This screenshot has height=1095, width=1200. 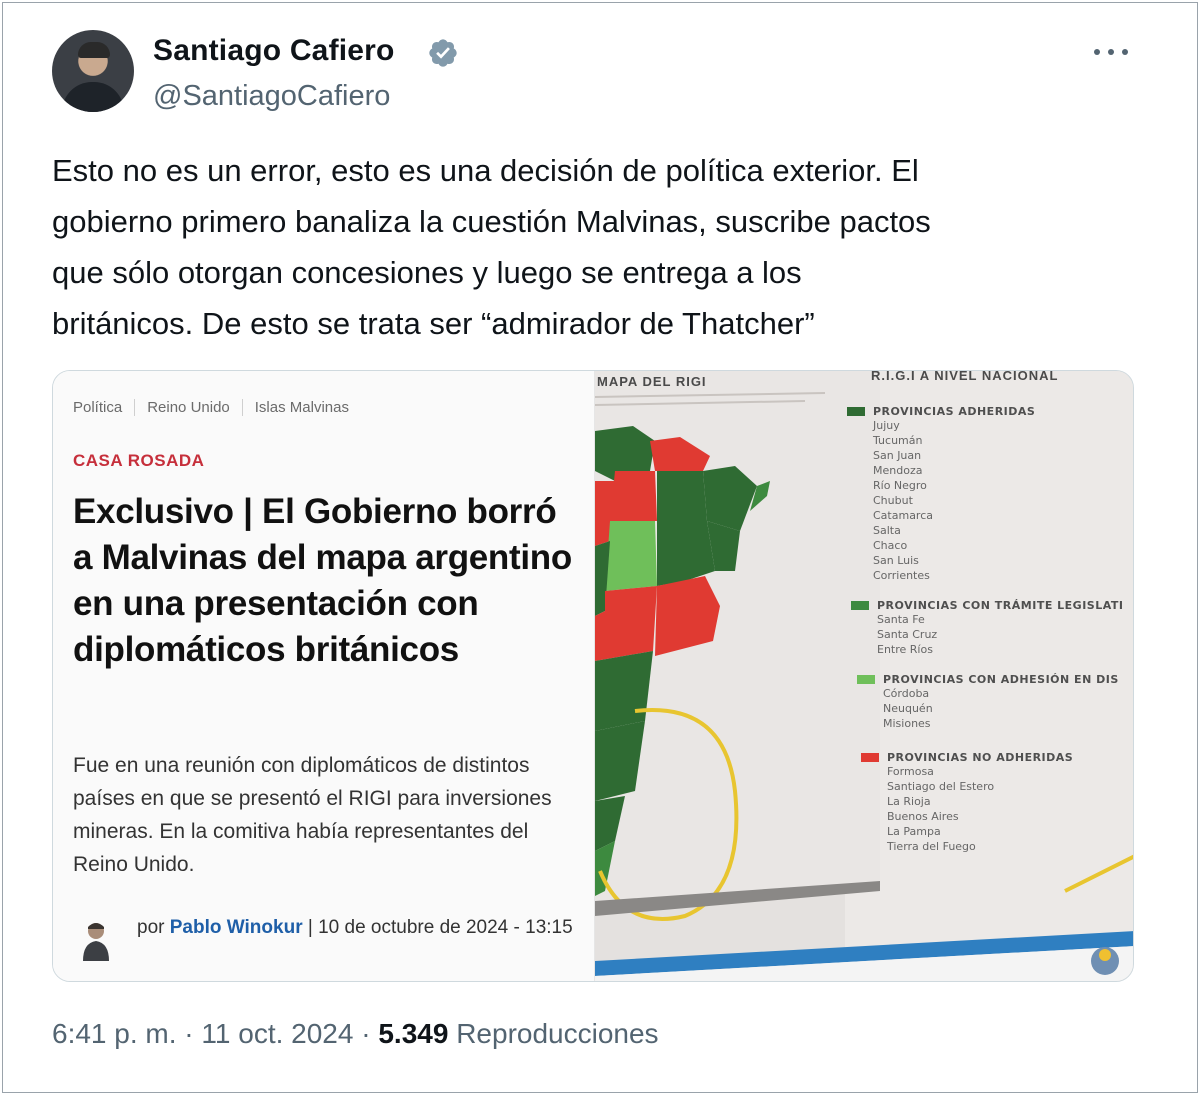 I want to click on legend-title-text: PROVINCIAS CON TRÁMITE LEGISLATI, so click(x=1000, y=605).